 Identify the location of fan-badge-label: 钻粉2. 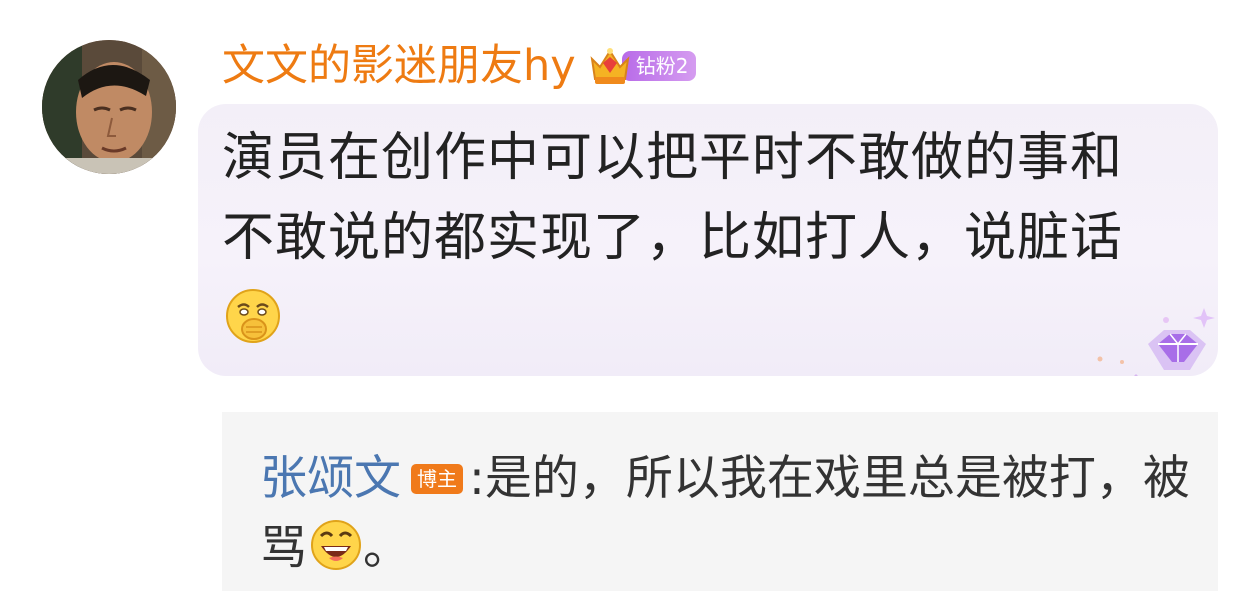
(659, 66).